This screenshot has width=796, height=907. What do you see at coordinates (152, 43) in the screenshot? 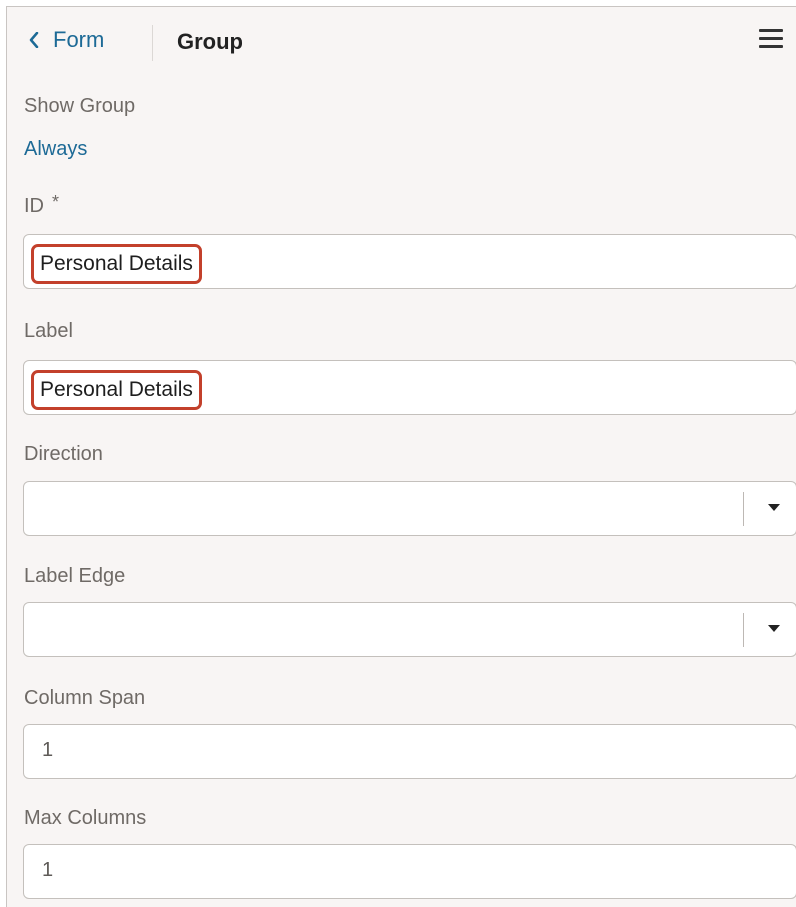
I see `header-divider` at bounding box center [152, 43].